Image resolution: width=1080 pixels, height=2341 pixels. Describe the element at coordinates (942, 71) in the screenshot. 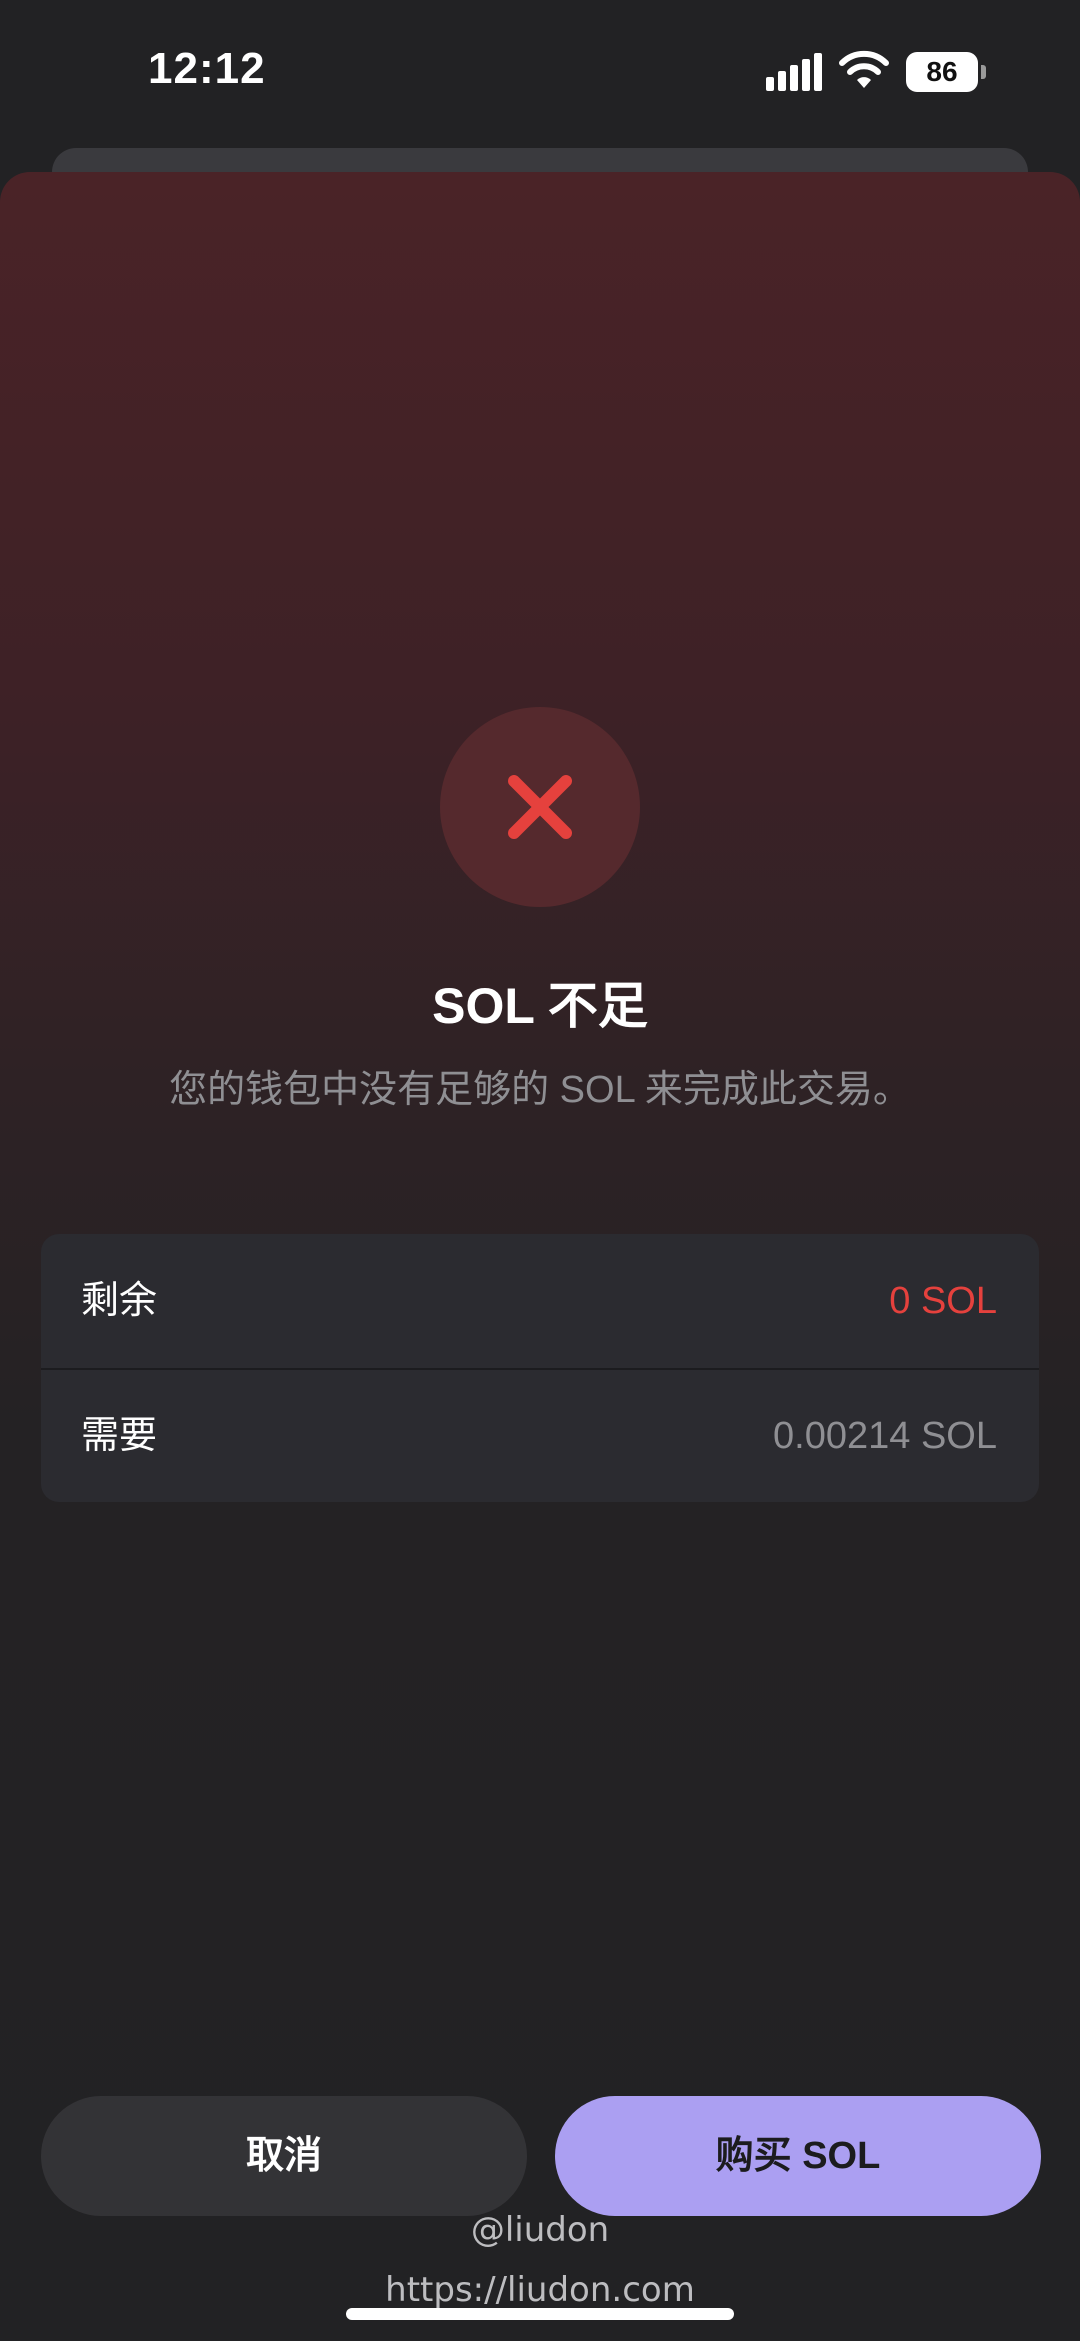

I see `battery-level: 86` at that location.